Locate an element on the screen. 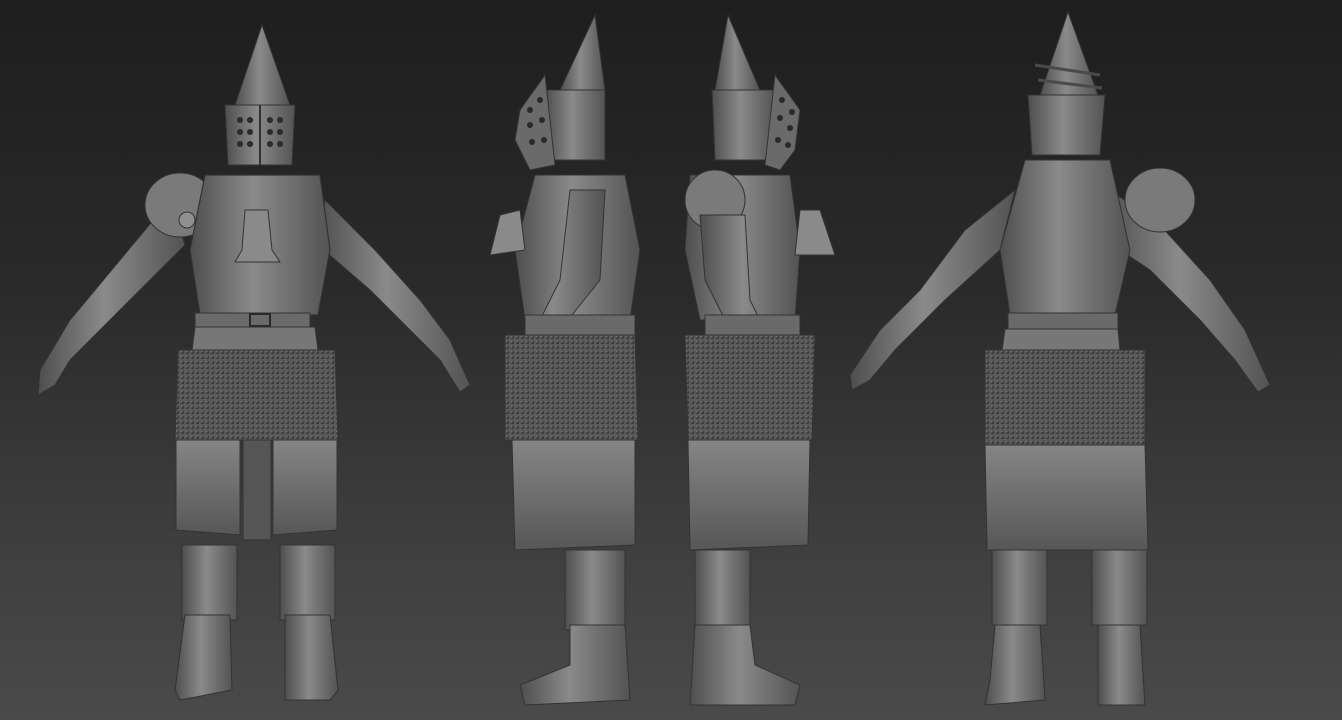 Image resolution: width=1342 pixels, height=720 pixels. figure-right-side-view is located at coordinates (760, 359).